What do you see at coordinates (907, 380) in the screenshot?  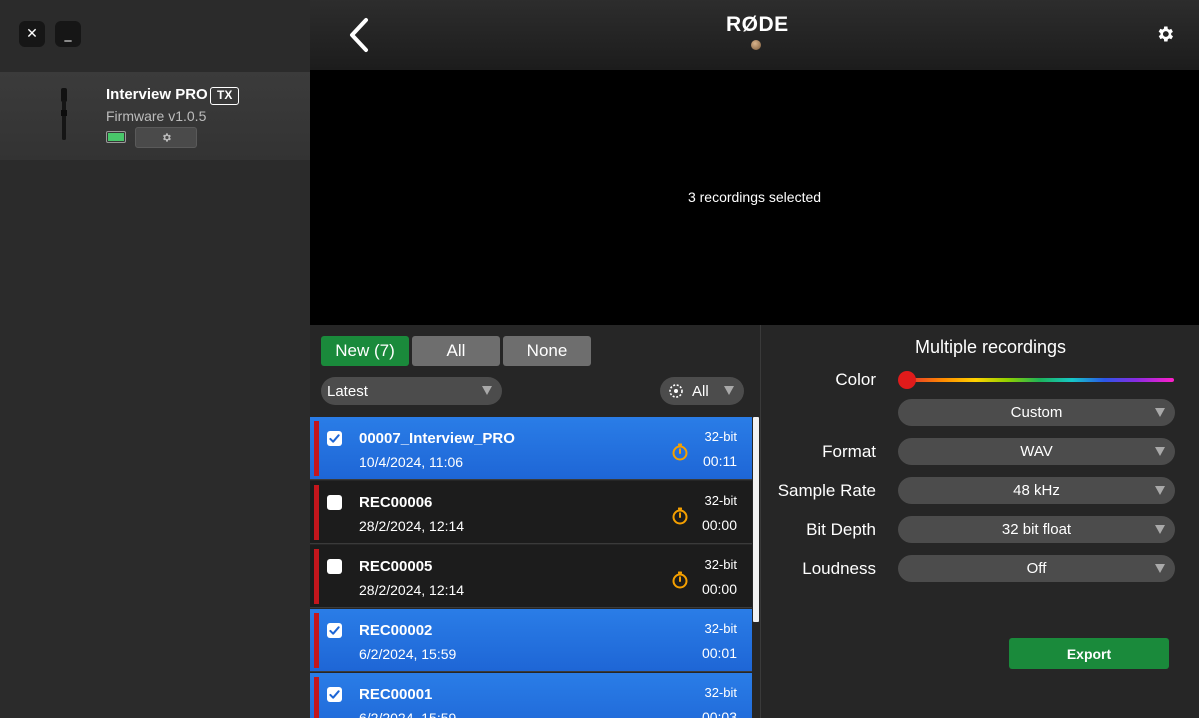 I see `color-thumb` at bounding box center [907, 380].